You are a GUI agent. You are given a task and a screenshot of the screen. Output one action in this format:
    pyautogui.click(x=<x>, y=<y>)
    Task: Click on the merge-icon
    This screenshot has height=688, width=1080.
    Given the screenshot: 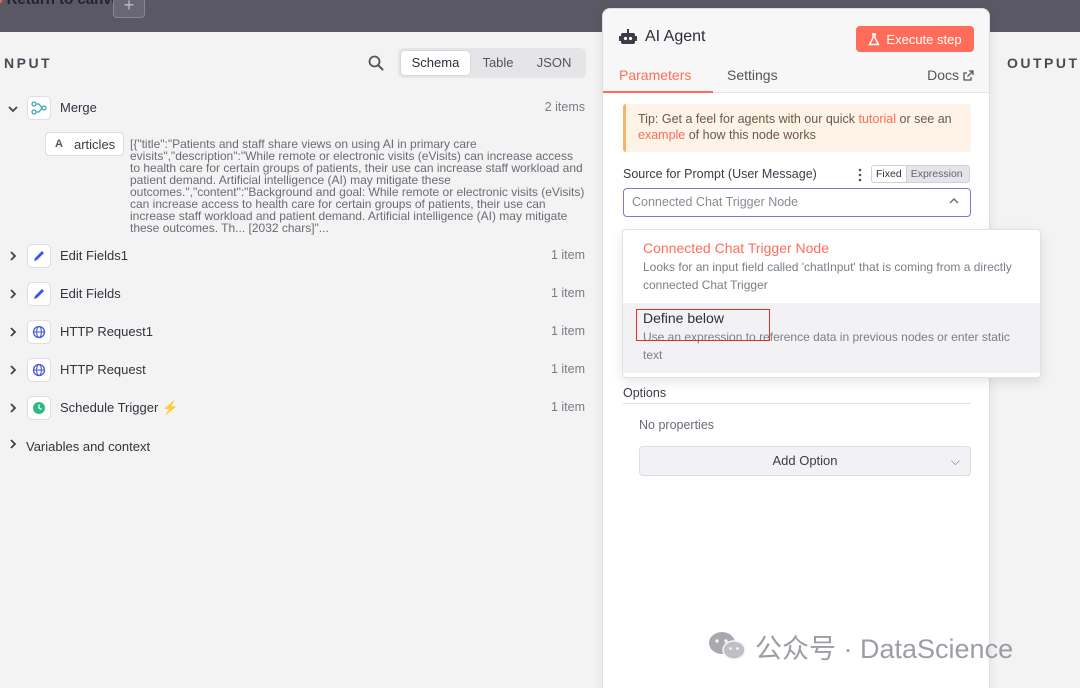 What is the action you would take?
    pyautogui.click(x=39, y=108)
    